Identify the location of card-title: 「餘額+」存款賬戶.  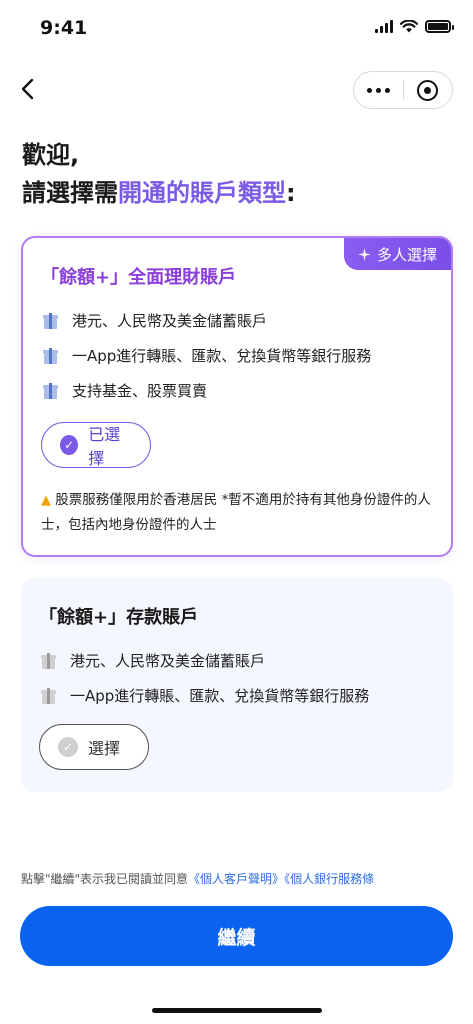
(119, 617).